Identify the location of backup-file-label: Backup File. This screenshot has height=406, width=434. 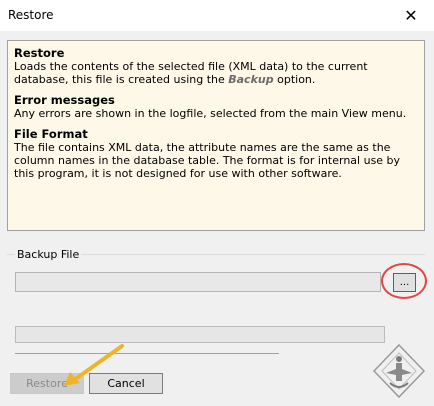
(48, 254).